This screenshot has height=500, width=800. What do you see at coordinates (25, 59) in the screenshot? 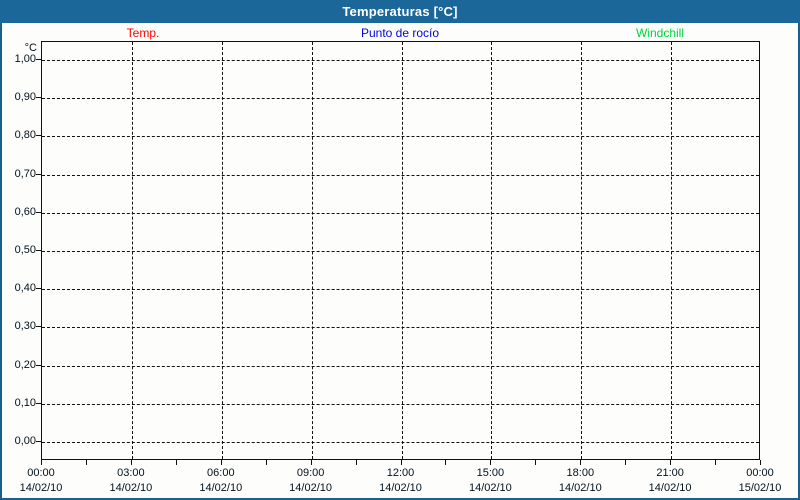
I see `y-tick-label: 1,00` at bounding box center [25, 59].